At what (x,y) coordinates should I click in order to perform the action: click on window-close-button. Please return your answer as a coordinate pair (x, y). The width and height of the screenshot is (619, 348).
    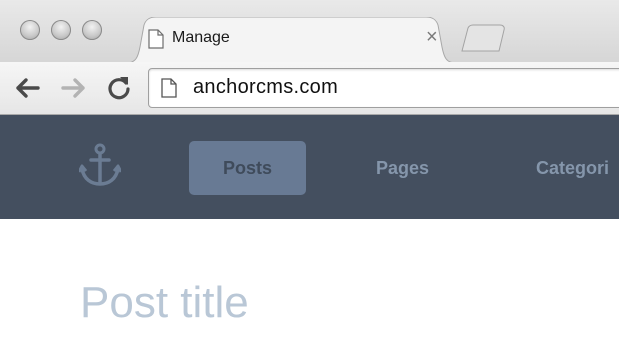
    Looking at the image, I should click on (30, 30).